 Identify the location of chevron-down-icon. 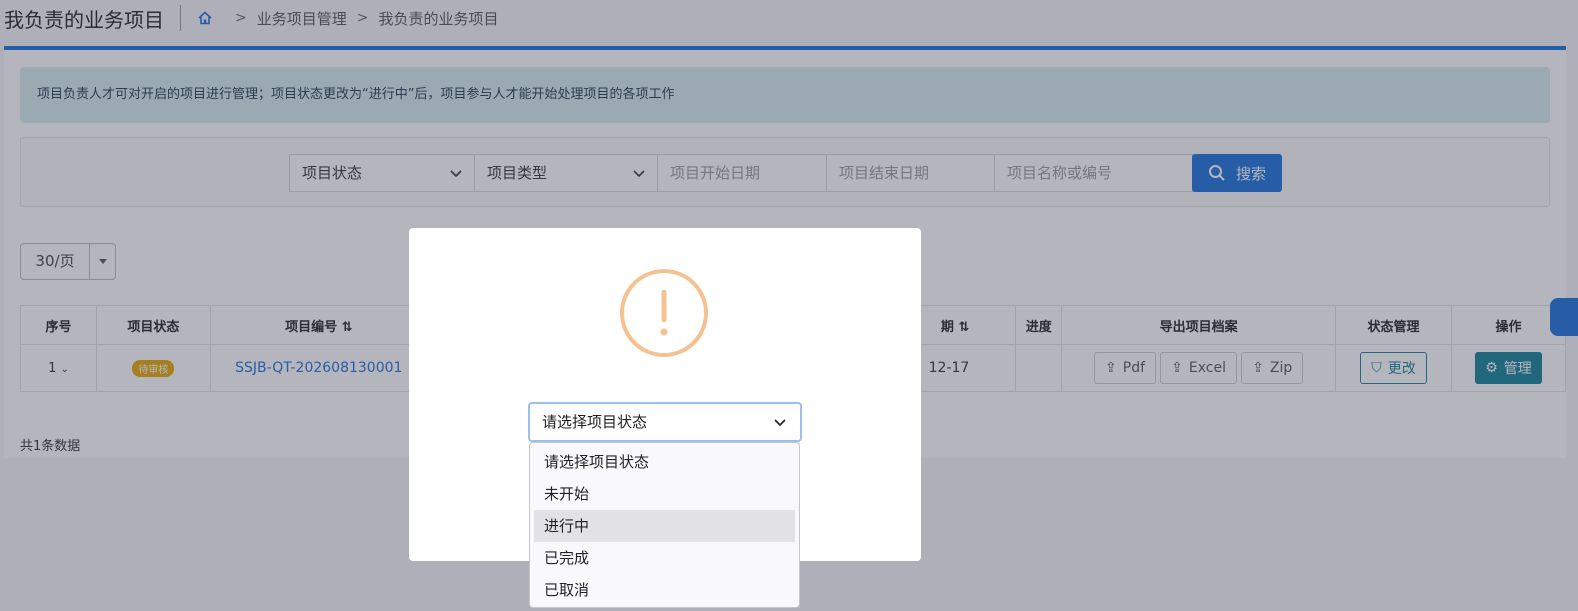
(780, 423).